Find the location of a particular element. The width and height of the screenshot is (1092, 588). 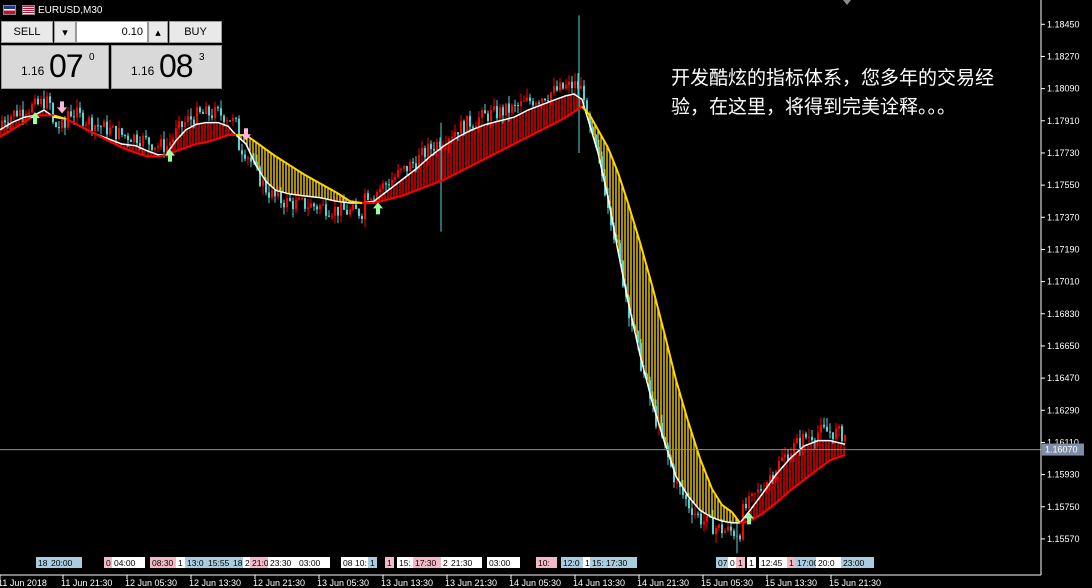

price-tick-label: 1.17730 is located at coordinates (1063, 153).